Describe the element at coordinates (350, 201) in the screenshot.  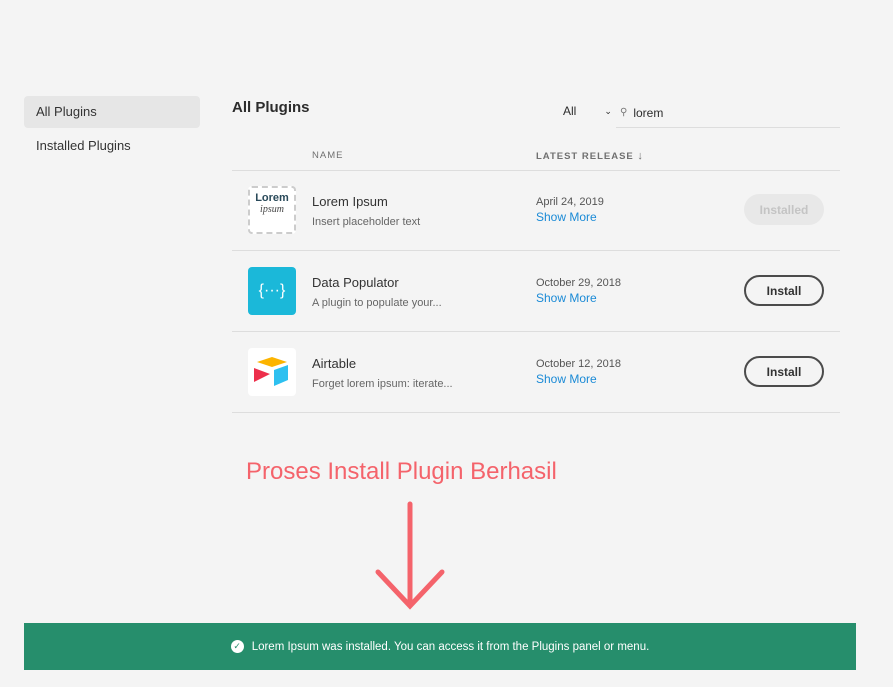
I see `plugin-name: Lorem Ipsum` at that location.